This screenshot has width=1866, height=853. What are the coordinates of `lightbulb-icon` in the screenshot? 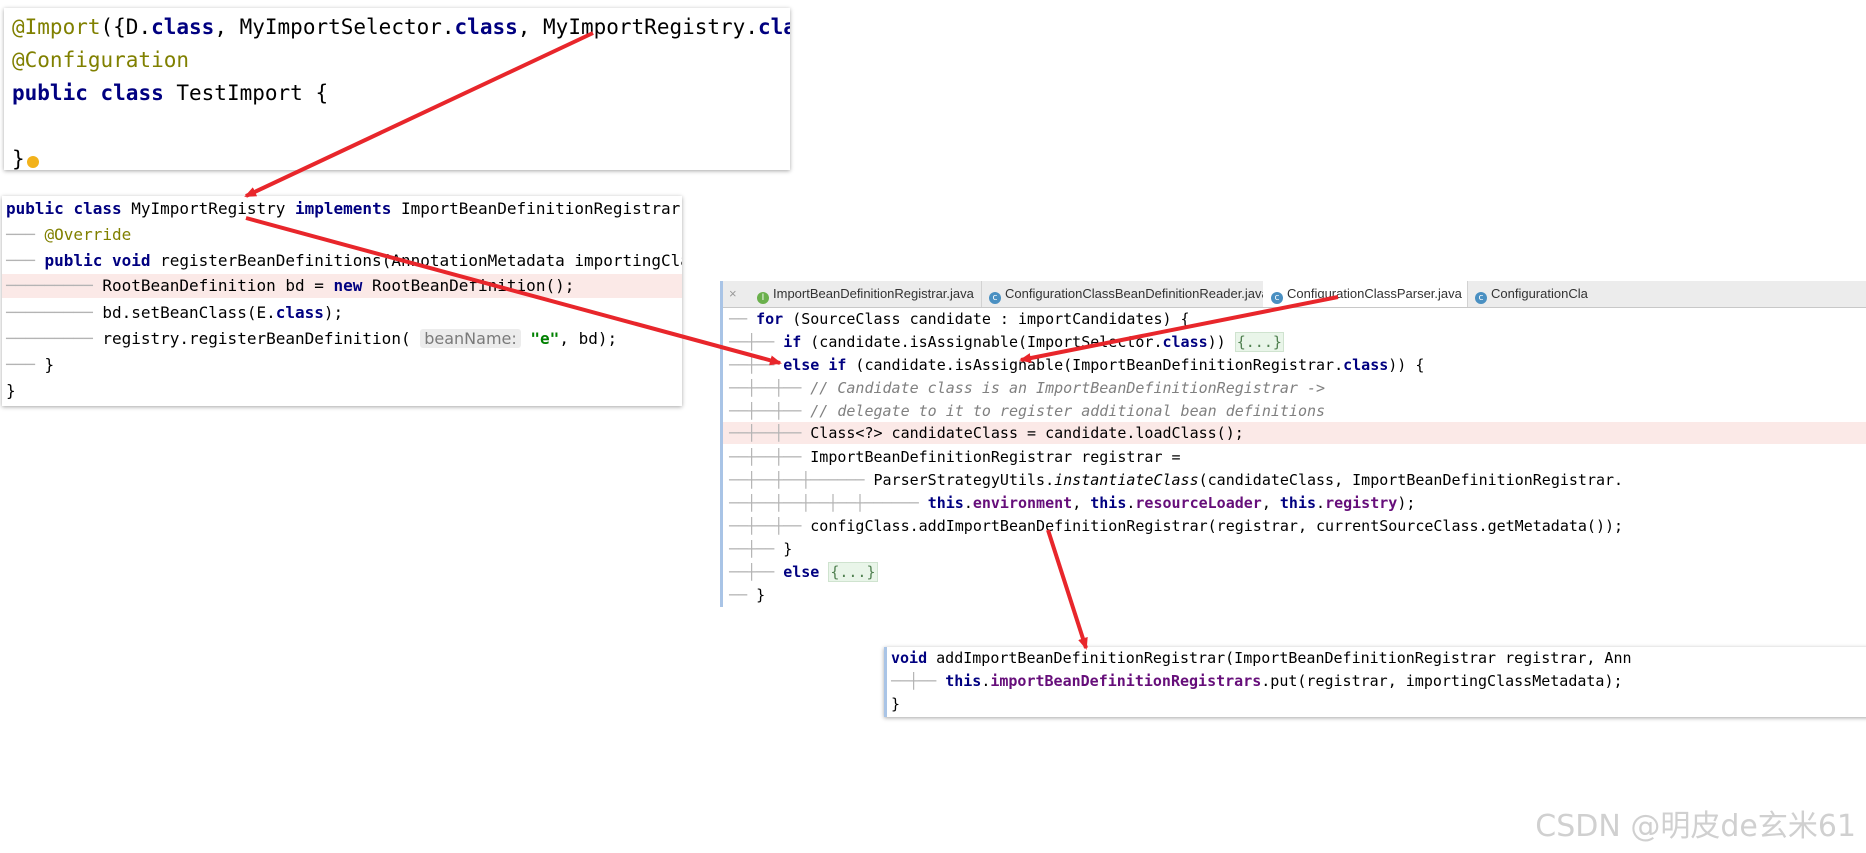 It's located at (32, 162).